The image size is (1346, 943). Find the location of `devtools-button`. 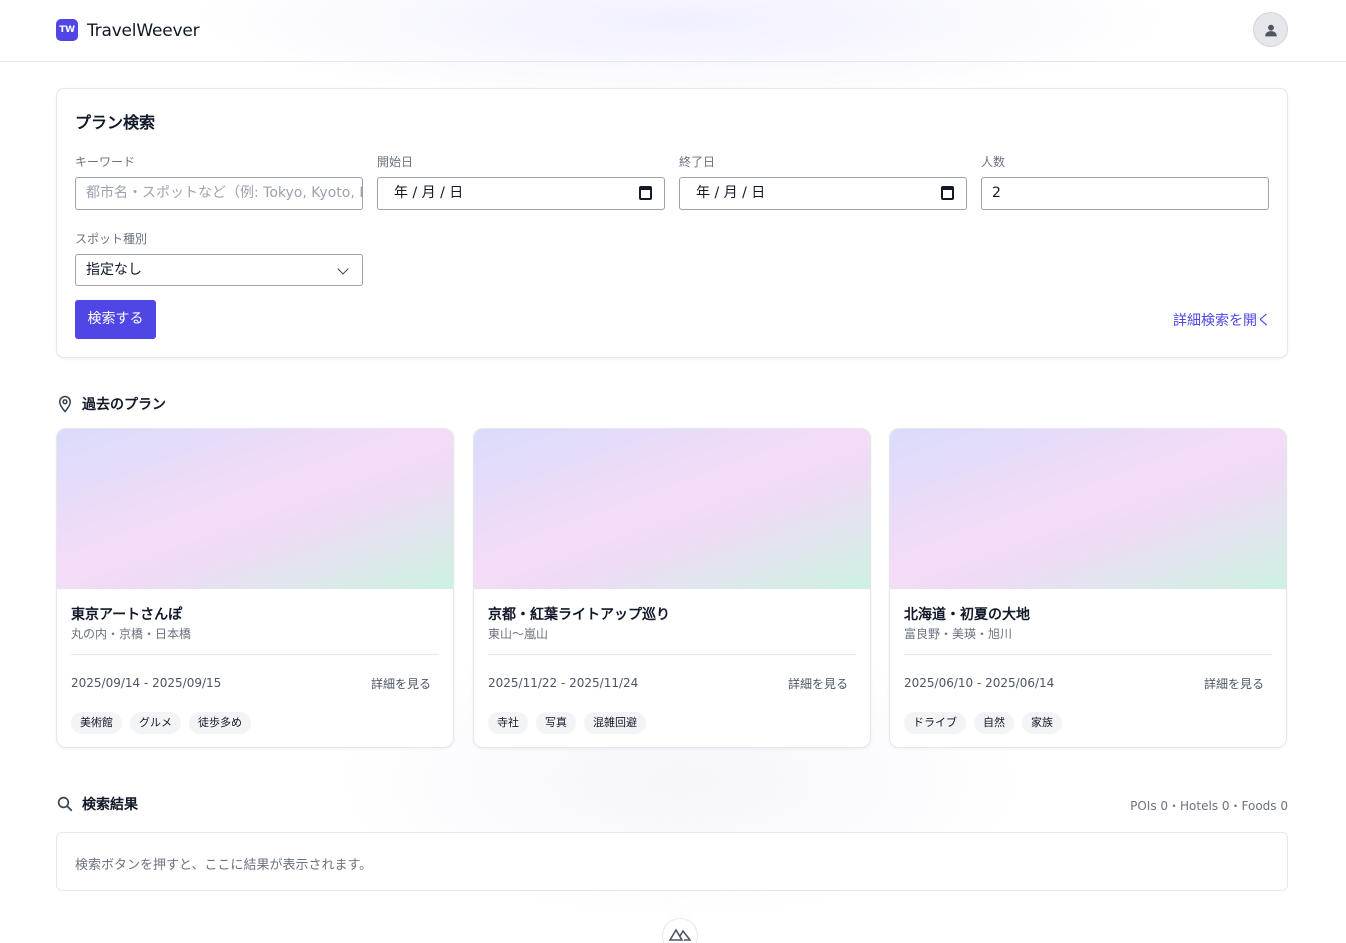

devtools-button is located at coordinates (680, 930).